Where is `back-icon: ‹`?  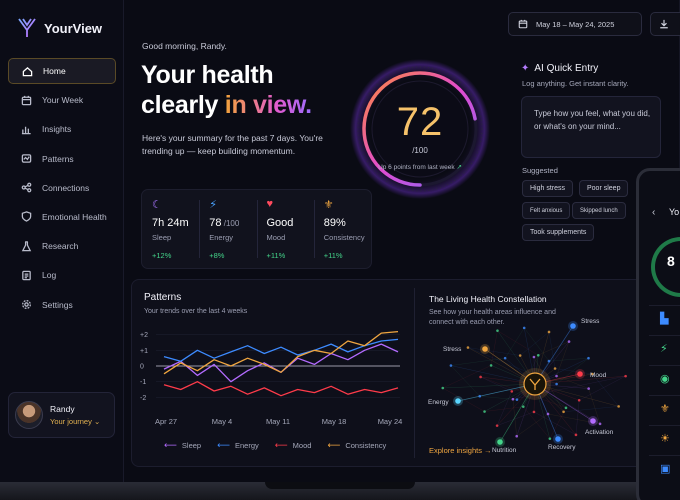 back-icon: ‹ is located at coordinates (653, 212).